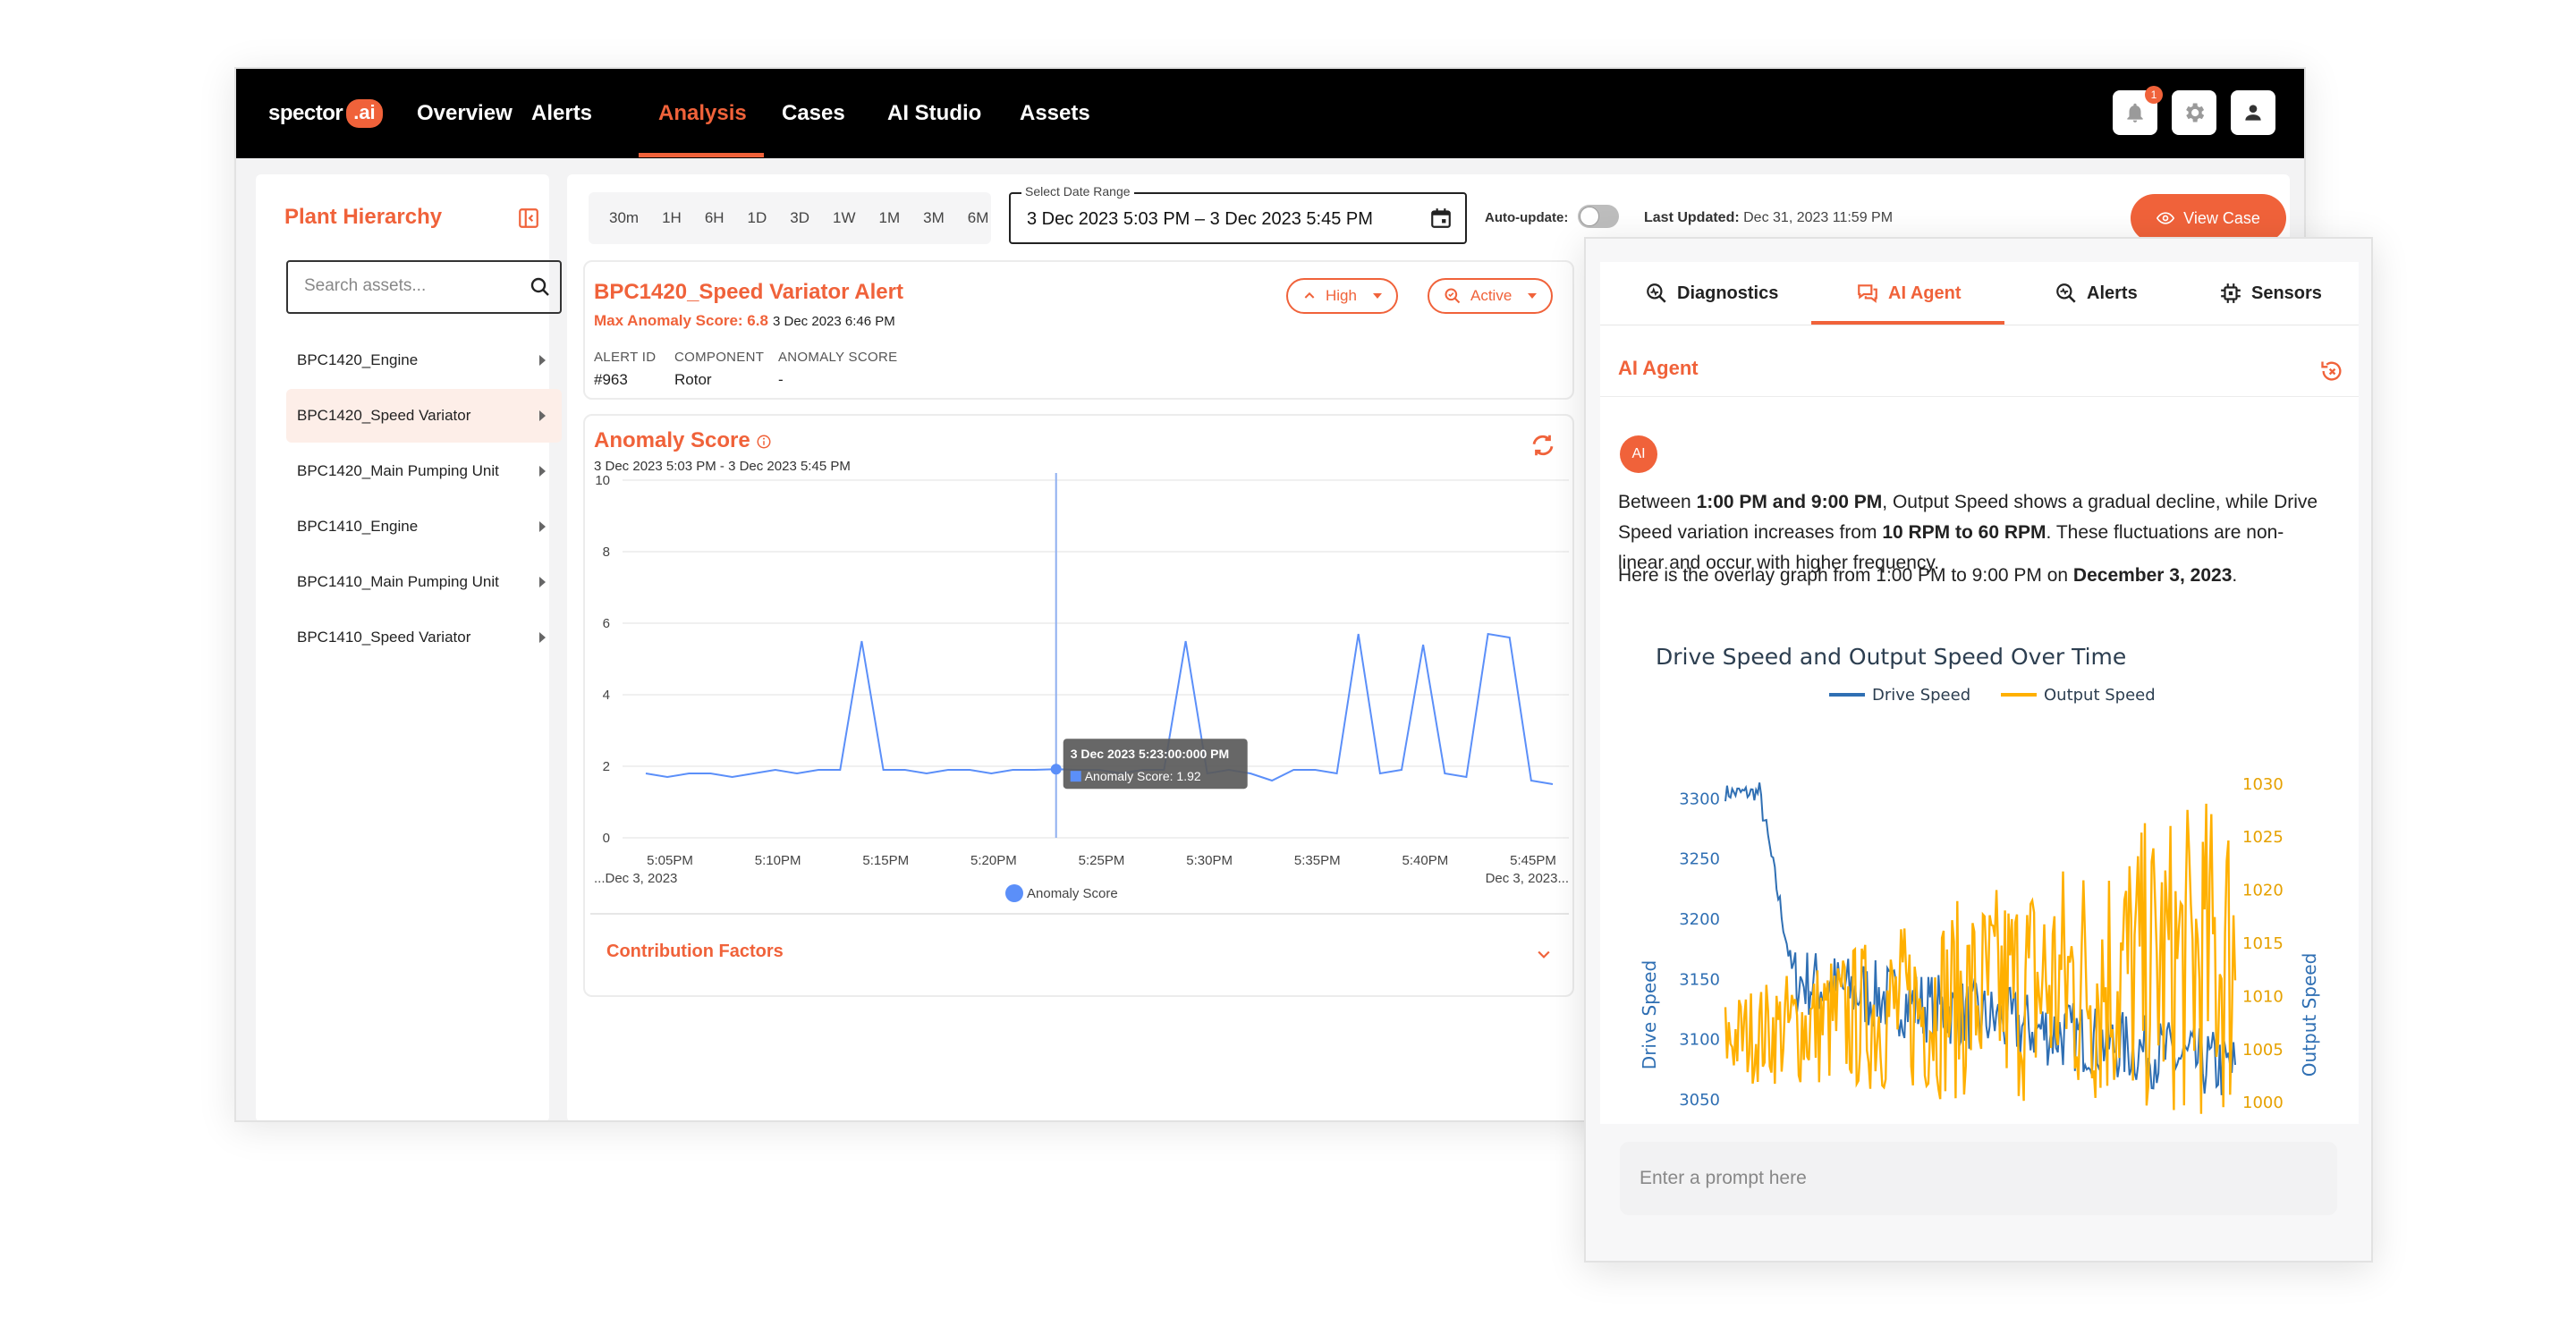 This screenshot has width=2576, height=1326. I want to click on range-3m: 3M, so click(934, 218).